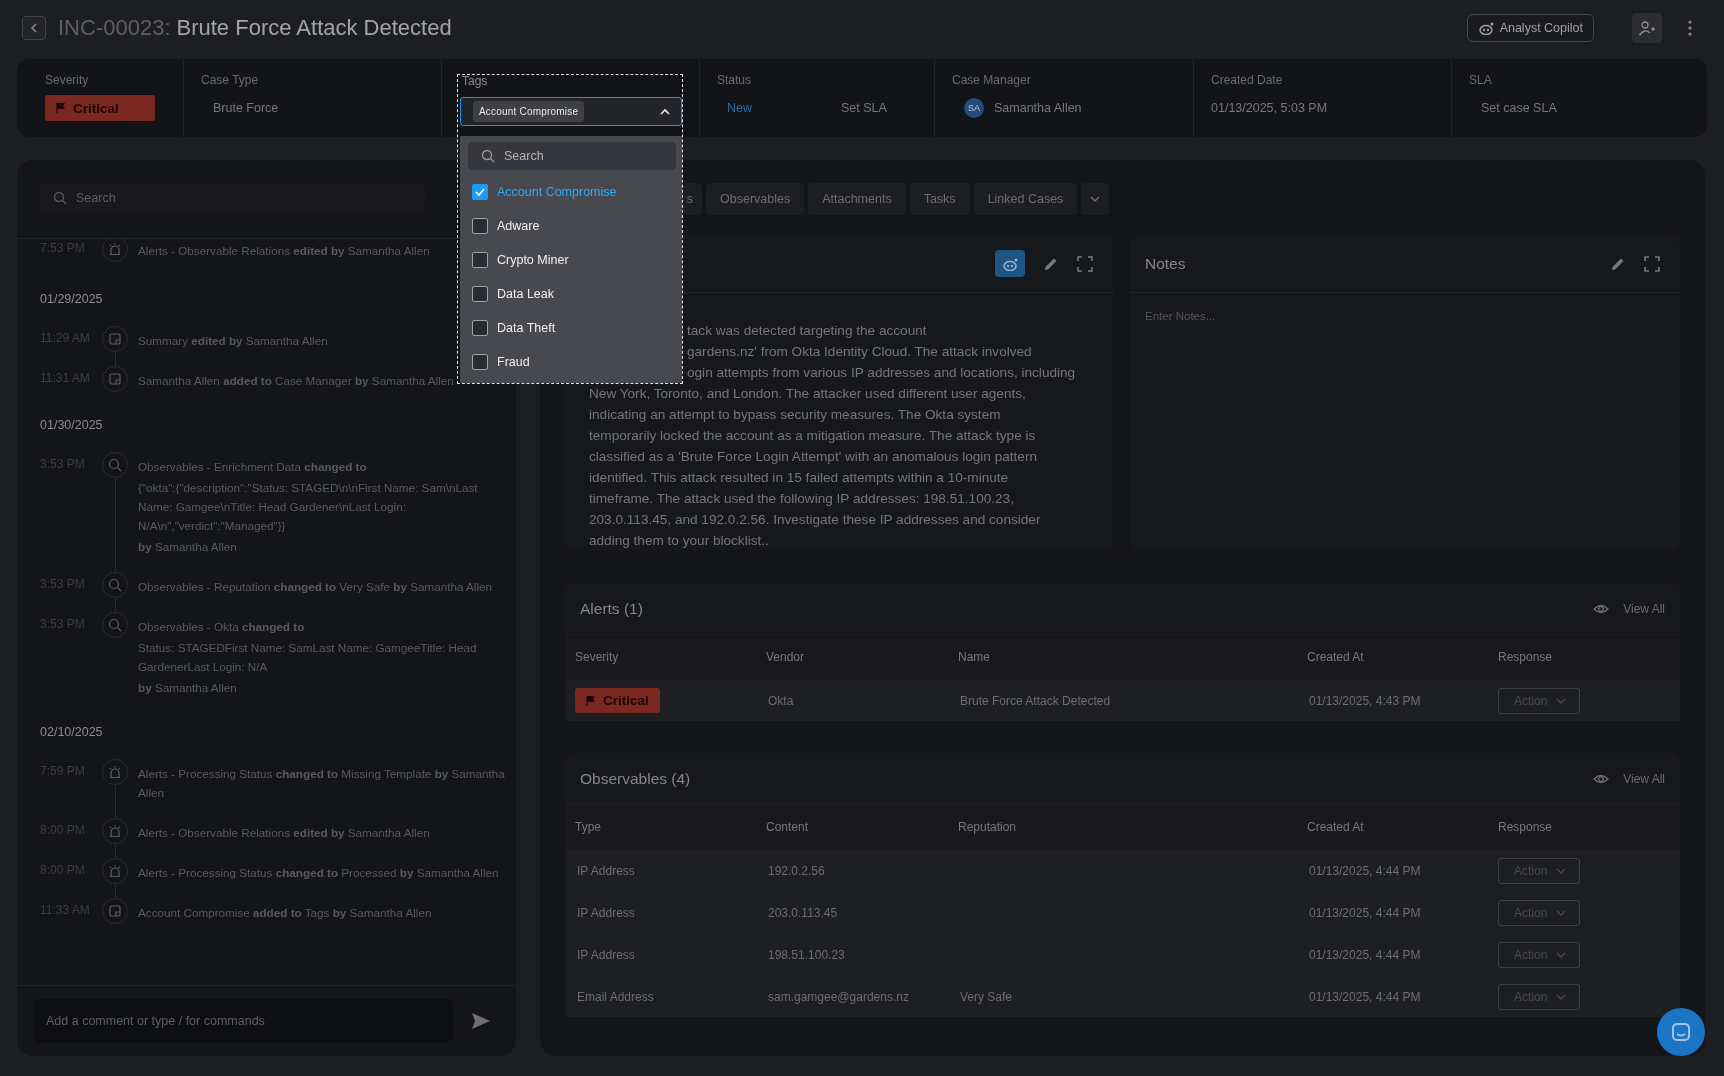 The height and width of the screenshot is (1076, 1724). Describe the element at coordinates (974, 108) in the screenshot. I see `avatar: SA` at that location.